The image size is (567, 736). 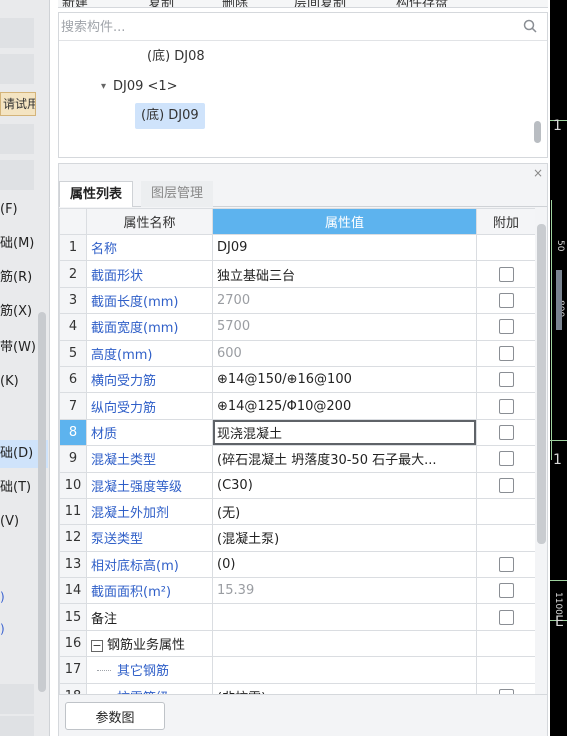 I want to click on close-icon: ×, so click(x=538, y=173).